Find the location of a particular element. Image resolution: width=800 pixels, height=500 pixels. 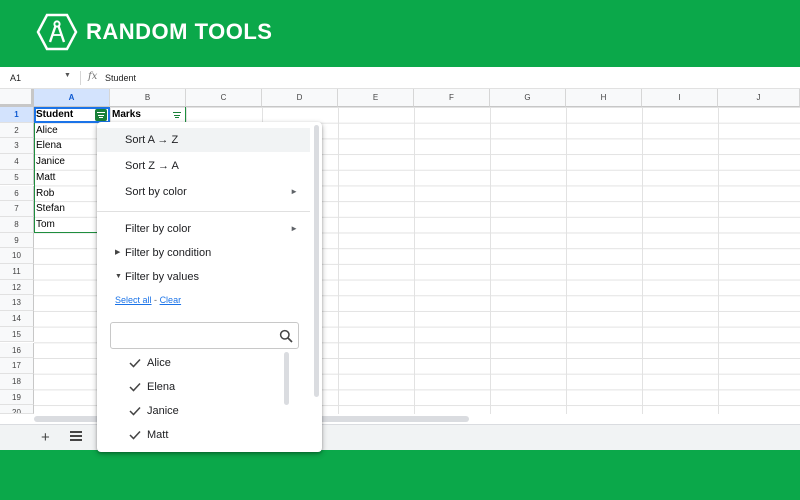

value-selection-links: Select all - Clear is located at coordinates (148, 300).